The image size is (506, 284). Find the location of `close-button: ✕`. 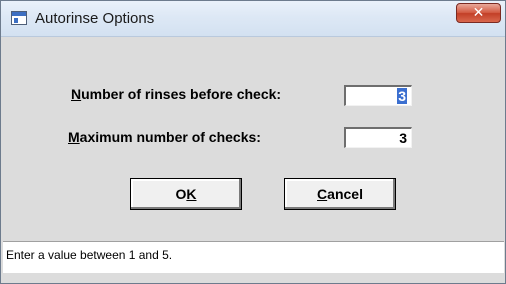

close-button: ✕ is located at coordinates (478, 13).